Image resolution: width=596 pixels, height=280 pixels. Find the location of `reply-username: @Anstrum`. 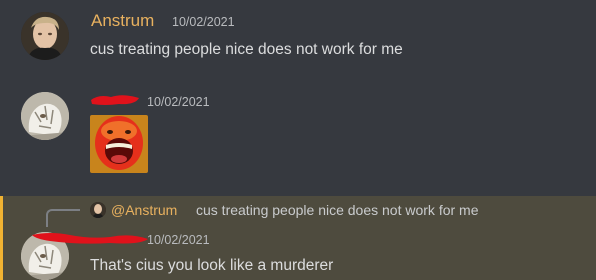

reply-username: @Anstrum is located at coordinates (144, 210).